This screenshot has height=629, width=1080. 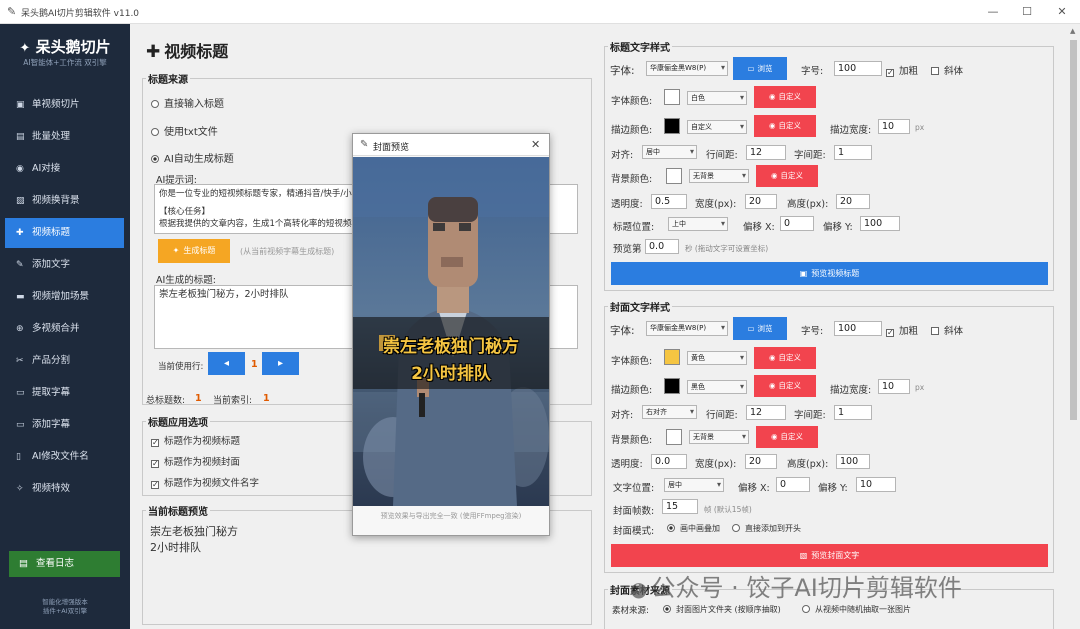 I want to click on title-italic-checkbox: 斜体, so click(x=947, y=70).